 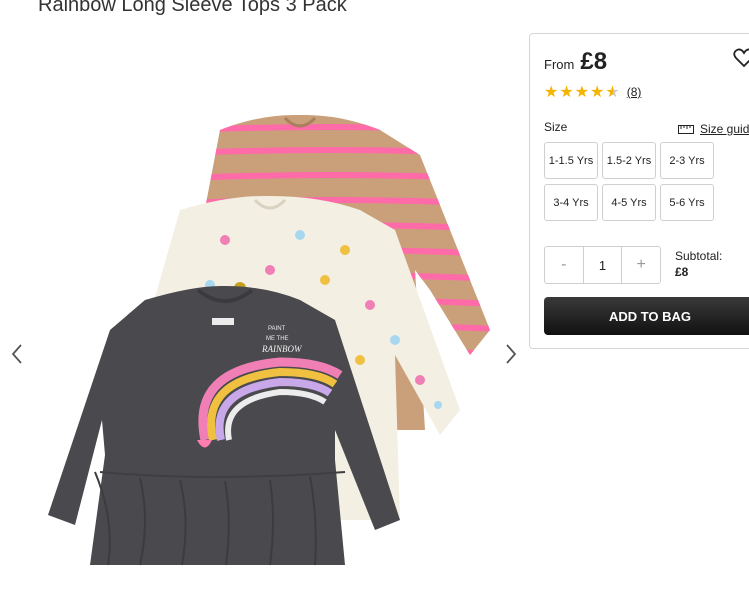 What do you see at coordinates (629, 202) in the screenshot?
I see `size-option-4-5: 4-5 Yrs` at bounding box center [629, 202].